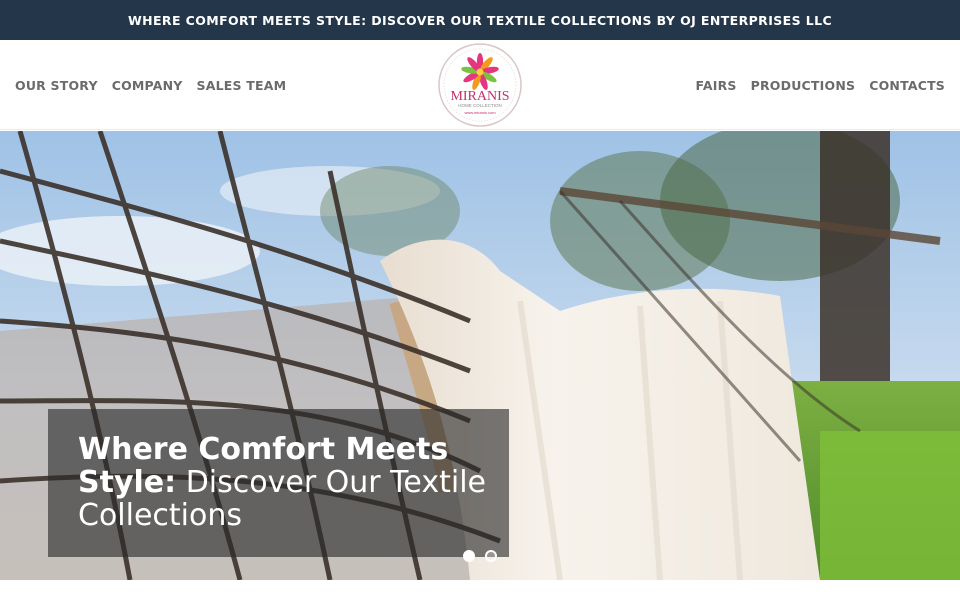 This screenshot has width=960, height=600. Describe the element at coordinates (716, 85) in the screenshot. I see `nav-fairs: FAIRS` at that location.